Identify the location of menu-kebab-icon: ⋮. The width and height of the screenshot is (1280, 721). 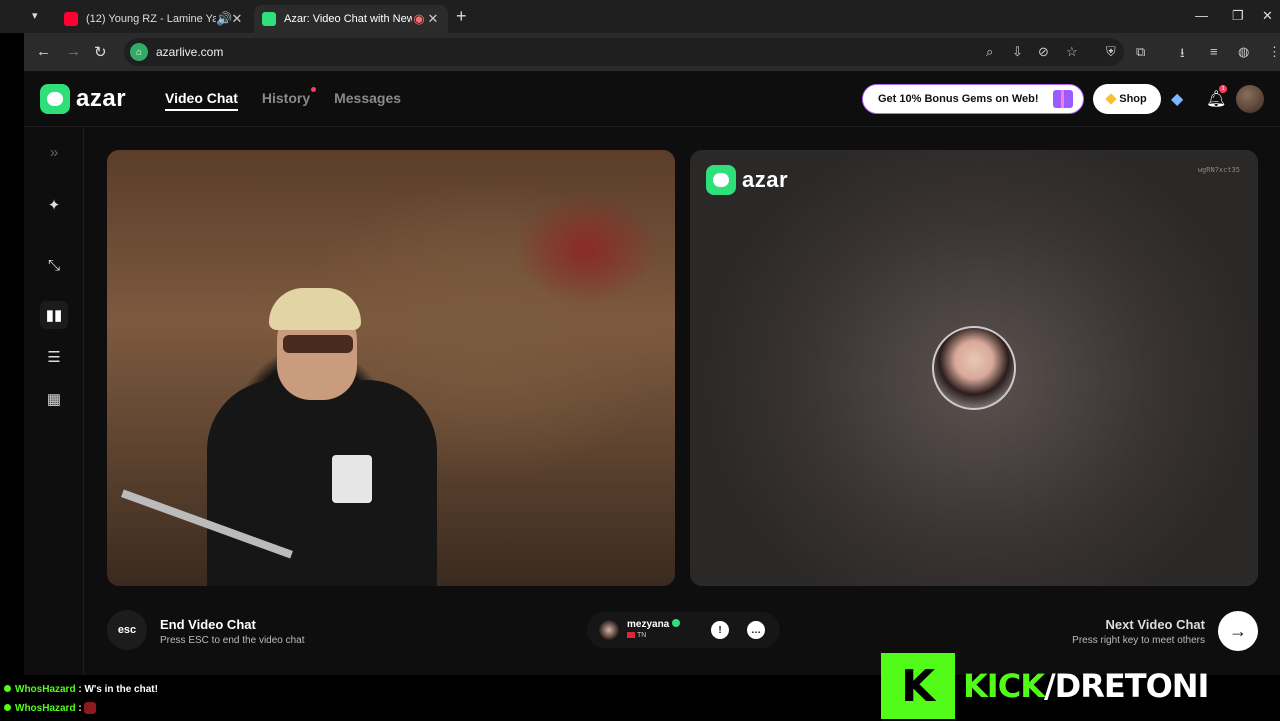
(1274, 52).